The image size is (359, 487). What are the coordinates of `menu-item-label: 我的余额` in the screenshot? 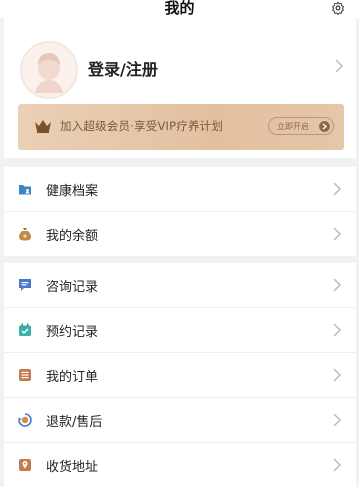 It's located at (72, 236).